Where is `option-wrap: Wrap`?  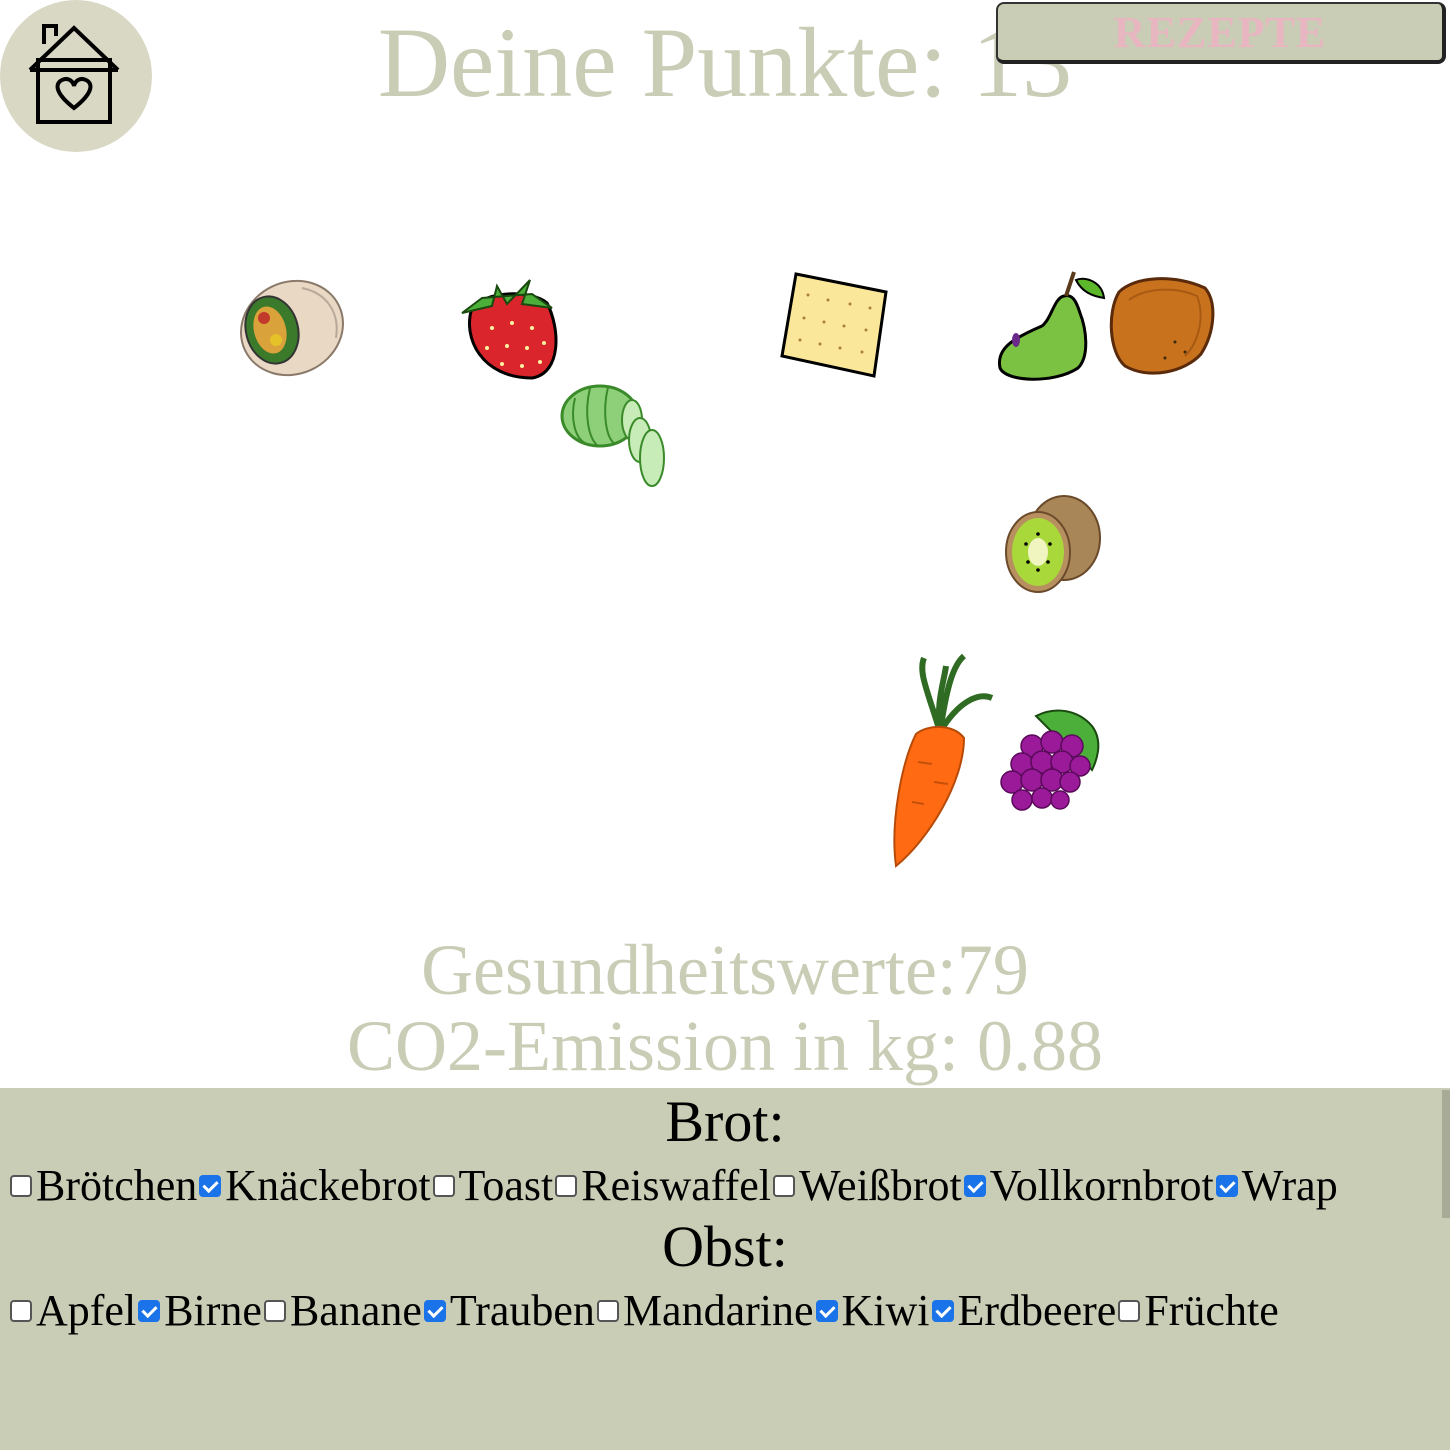 option-wrap: Wrap is located at coordinates (1276, 1186).